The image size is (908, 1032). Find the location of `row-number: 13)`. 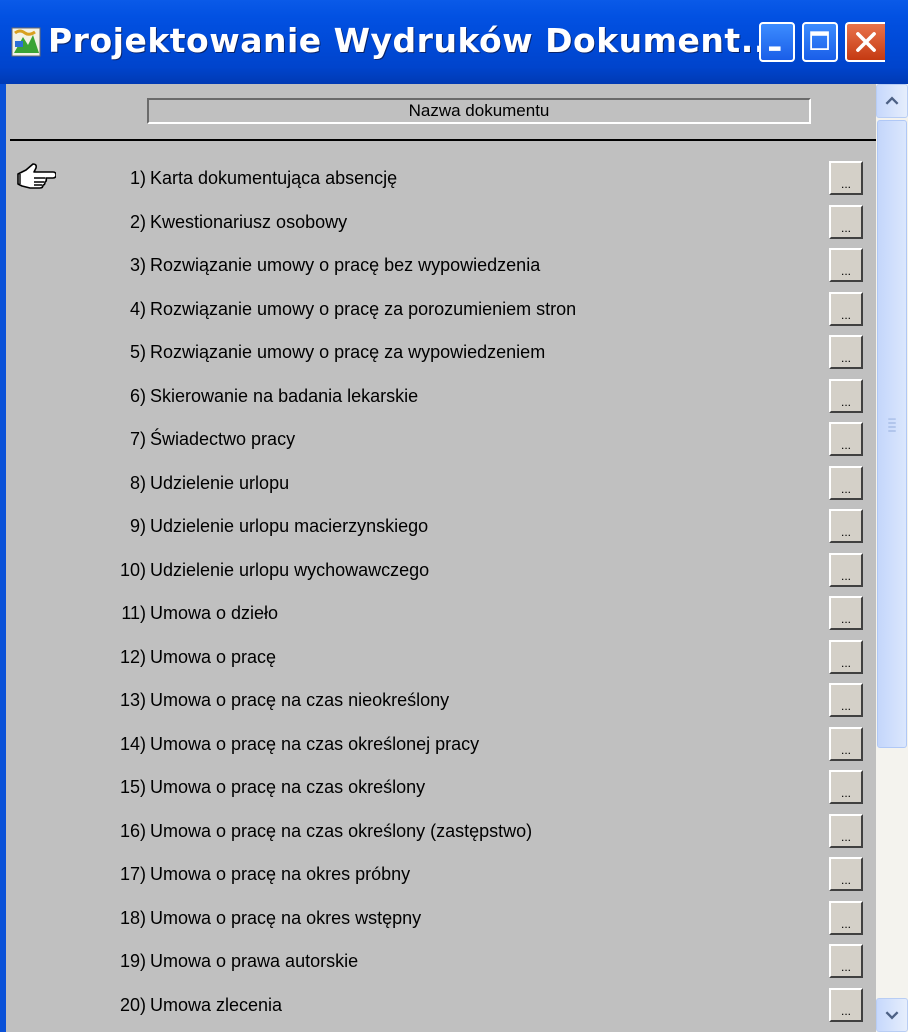

row-number: 13) is located at coordinates (132, 700).